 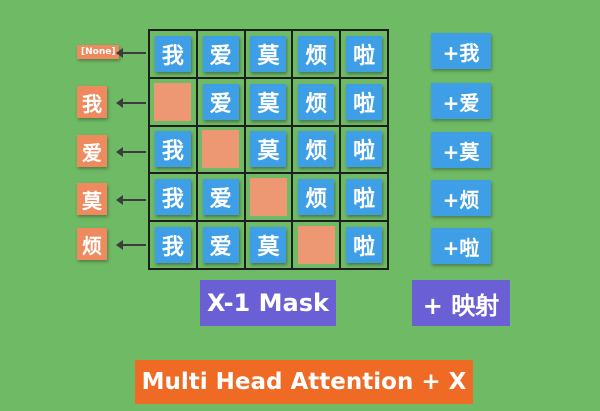 What do you see at coordinates (461, 303) in the screenshot?
I see `mapping-label: + 映射` at bounding box center [461, 303].